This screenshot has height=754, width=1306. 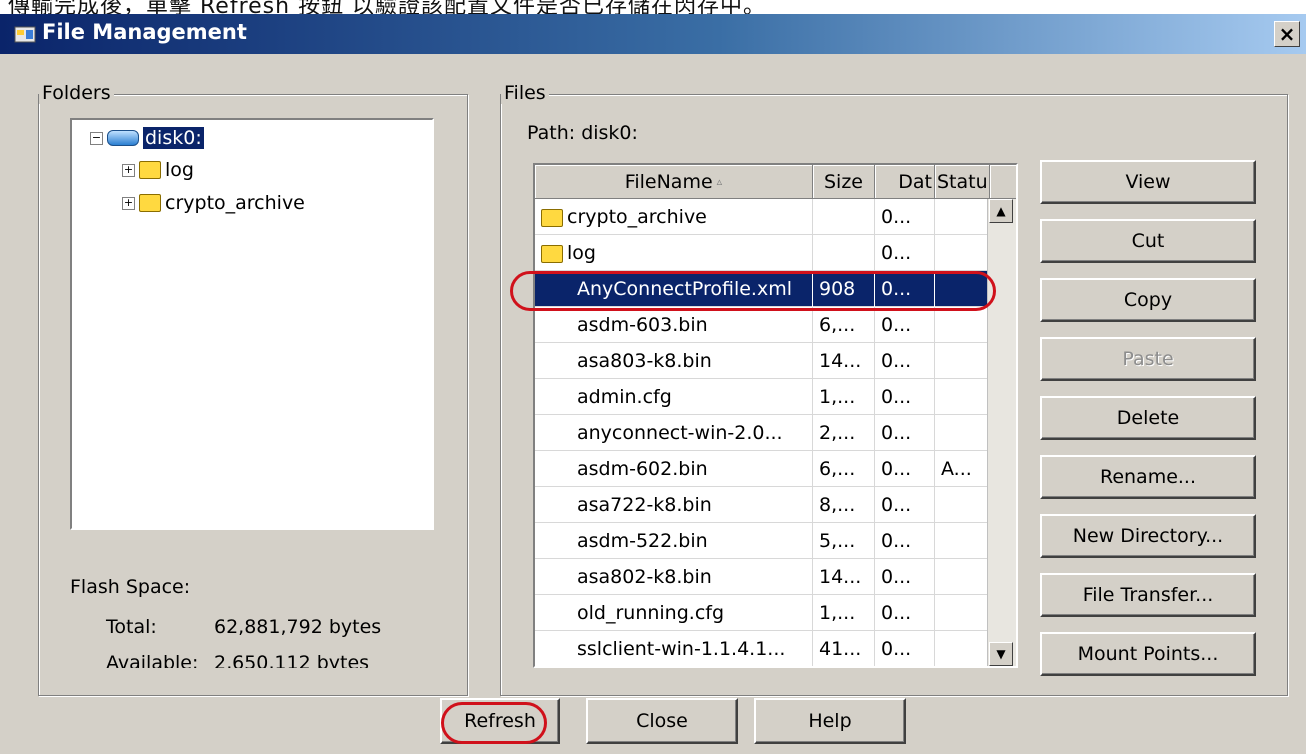 What do you see at coordinates (662, 721) in the screenshot?
I see `close-button: Close` at bounding box center [662, 721].